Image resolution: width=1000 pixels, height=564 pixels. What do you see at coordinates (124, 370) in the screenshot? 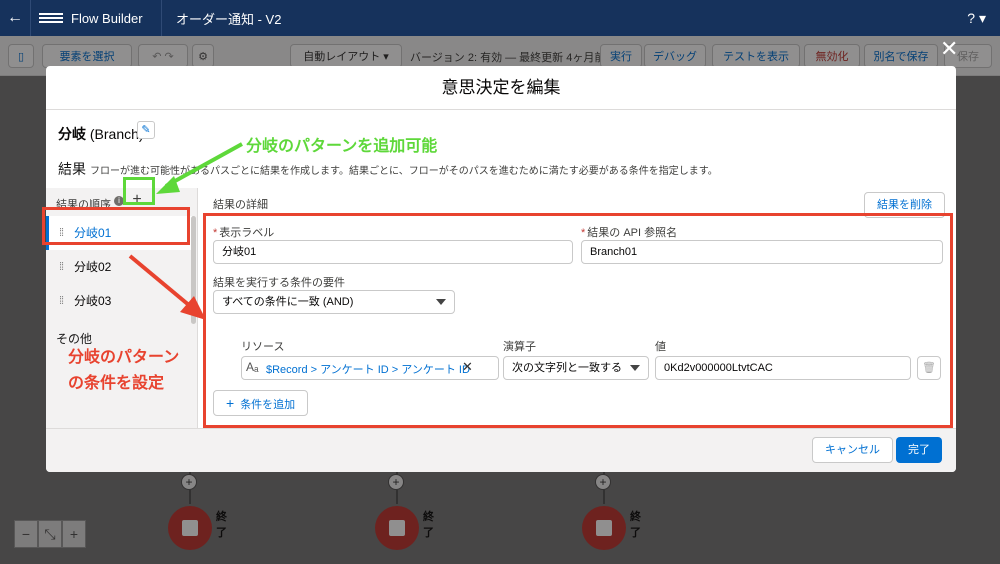
I see `annotation-red-text: 分岐のパターン の条件を設定` at bounding box center [124, 370].